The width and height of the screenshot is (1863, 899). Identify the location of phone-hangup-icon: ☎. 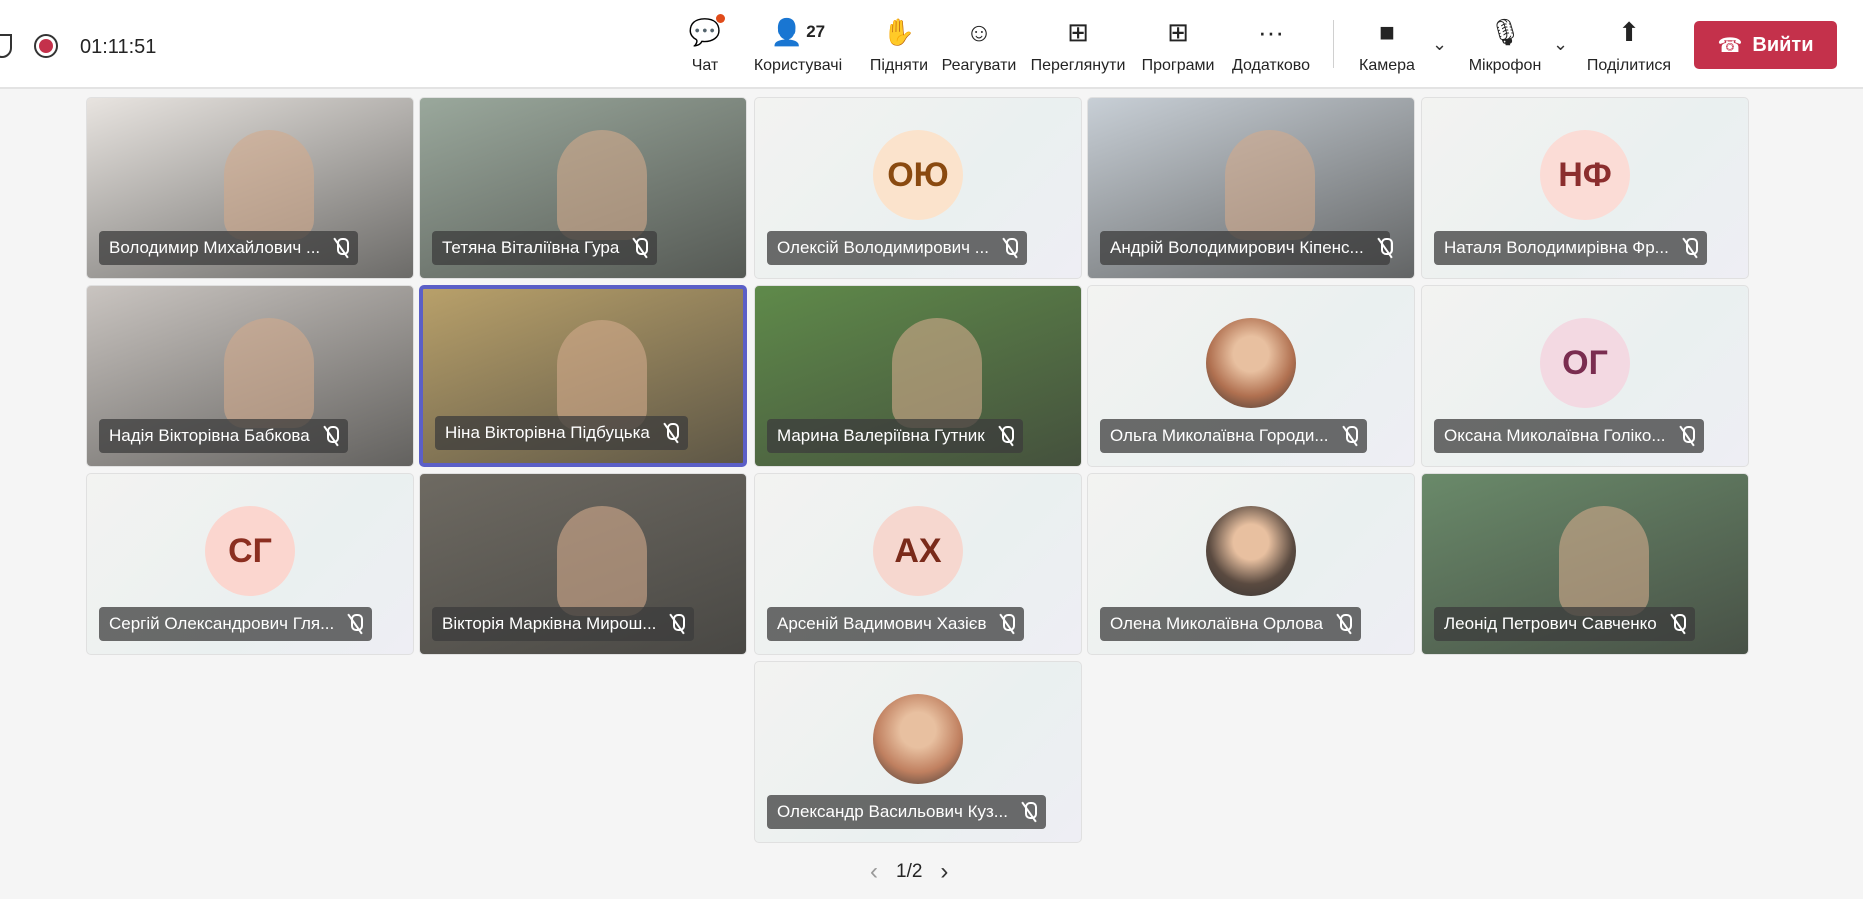
(1730, 45).